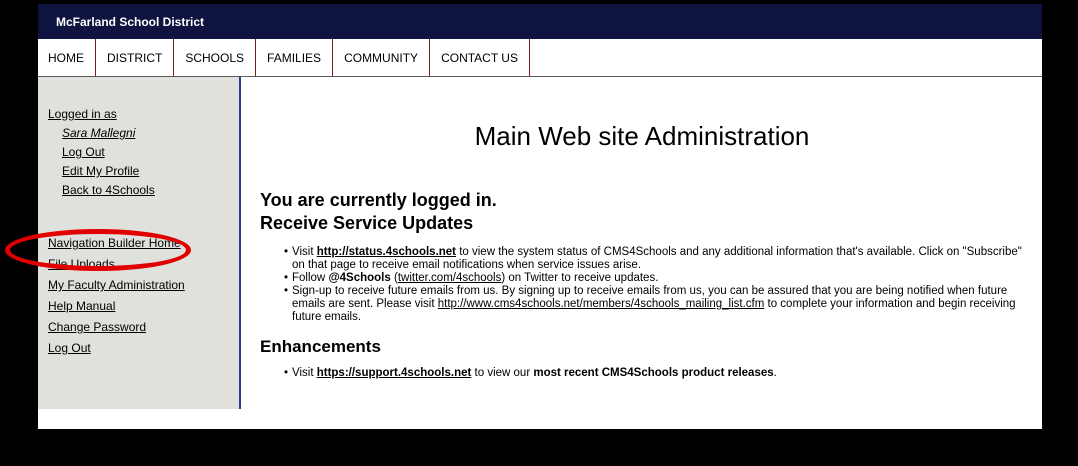  What do you see at coordinates (150, 171) in the screenshot?
I see `edit-profile-link: Edit My Profile` at bounding box center [150, 171].